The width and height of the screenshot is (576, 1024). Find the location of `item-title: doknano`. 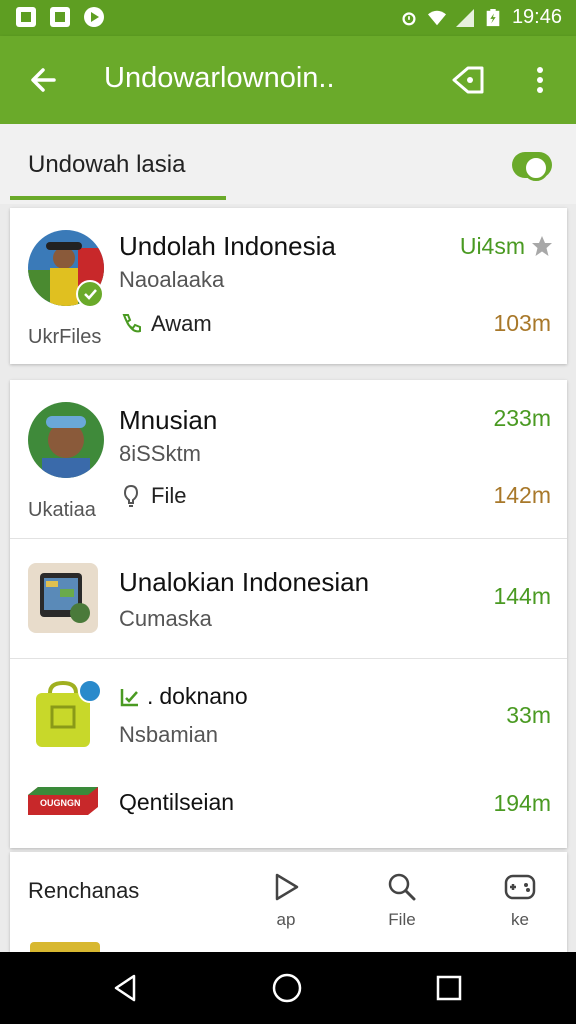

item-title: doknano is located at coordinates (203, 696).